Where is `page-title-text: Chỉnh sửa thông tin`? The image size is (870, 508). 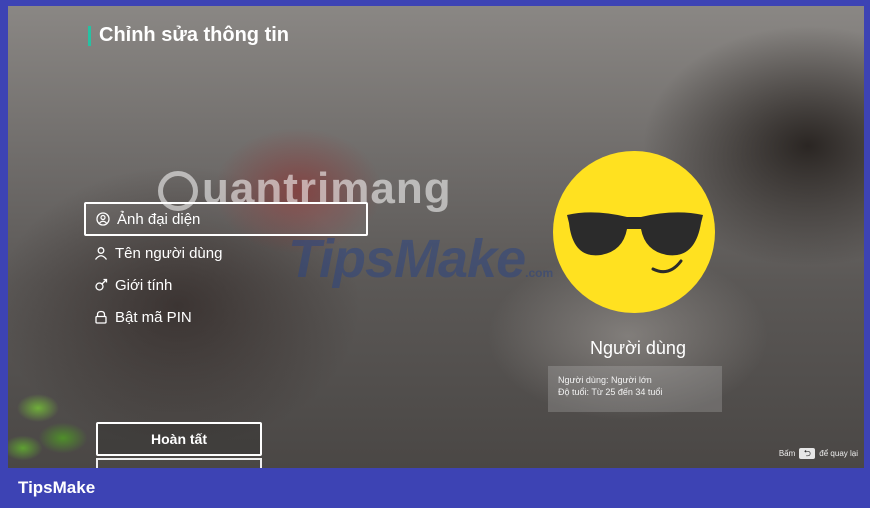 page-title-text: Chỉnh sửa thông tin is located at coordinates (194, 35).